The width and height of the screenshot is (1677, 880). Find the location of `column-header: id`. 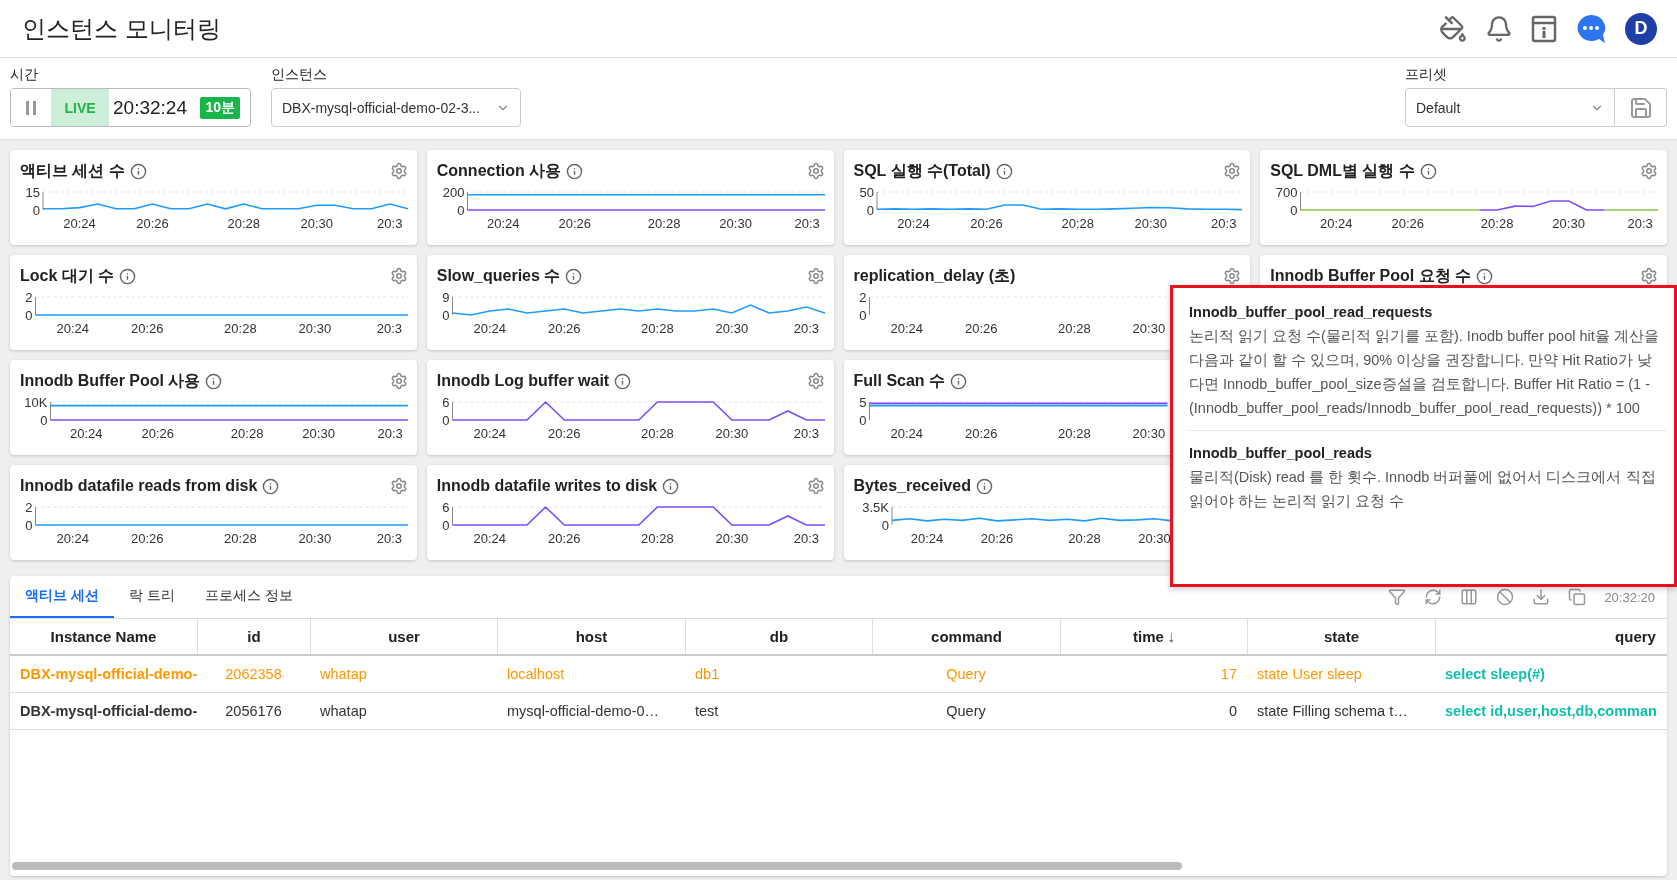

column-header: id is located at coordinates (253, 636).